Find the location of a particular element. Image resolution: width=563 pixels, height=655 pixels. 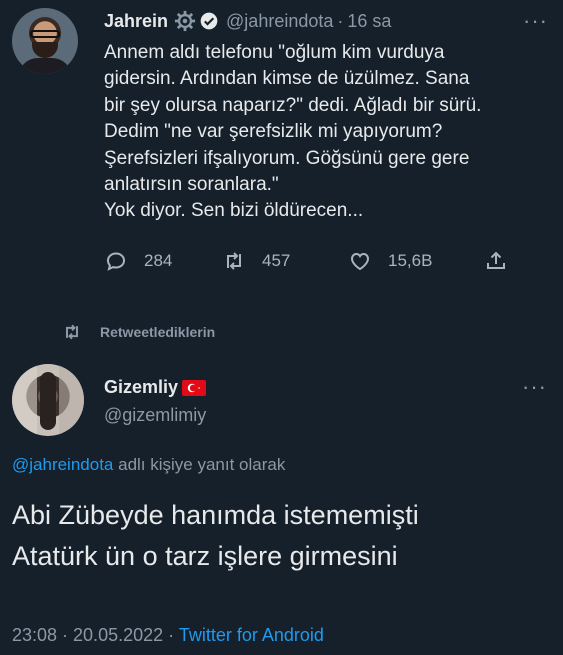

like-count: 15,6B is located at coordinates (410, 260).